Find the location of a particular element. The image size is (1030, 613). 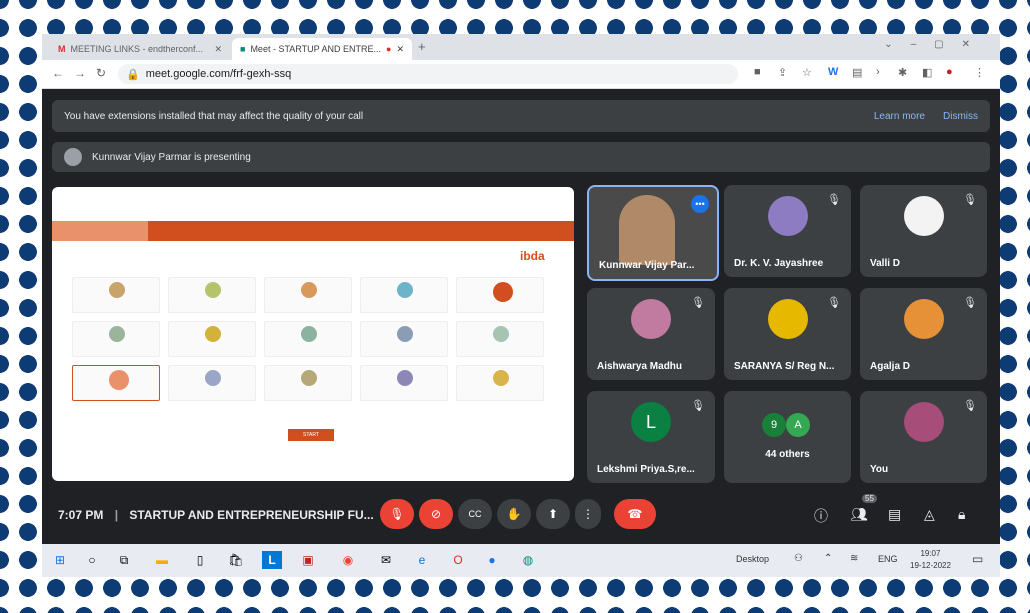

window-controls: ⌄–▢✕ is located at coordinates (936, 44).